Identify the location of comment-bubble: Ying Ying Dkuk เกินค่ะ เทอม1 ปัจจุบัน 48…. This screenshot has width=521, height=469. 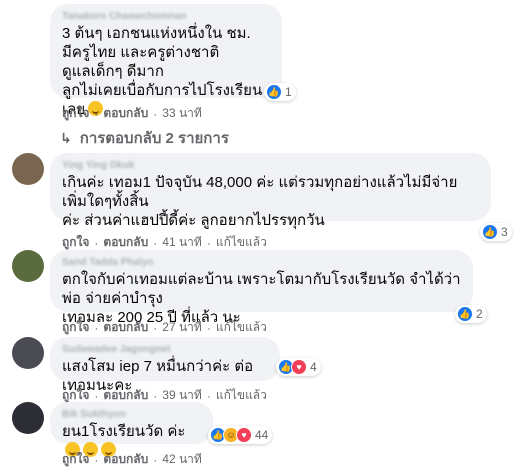
(270, 191).